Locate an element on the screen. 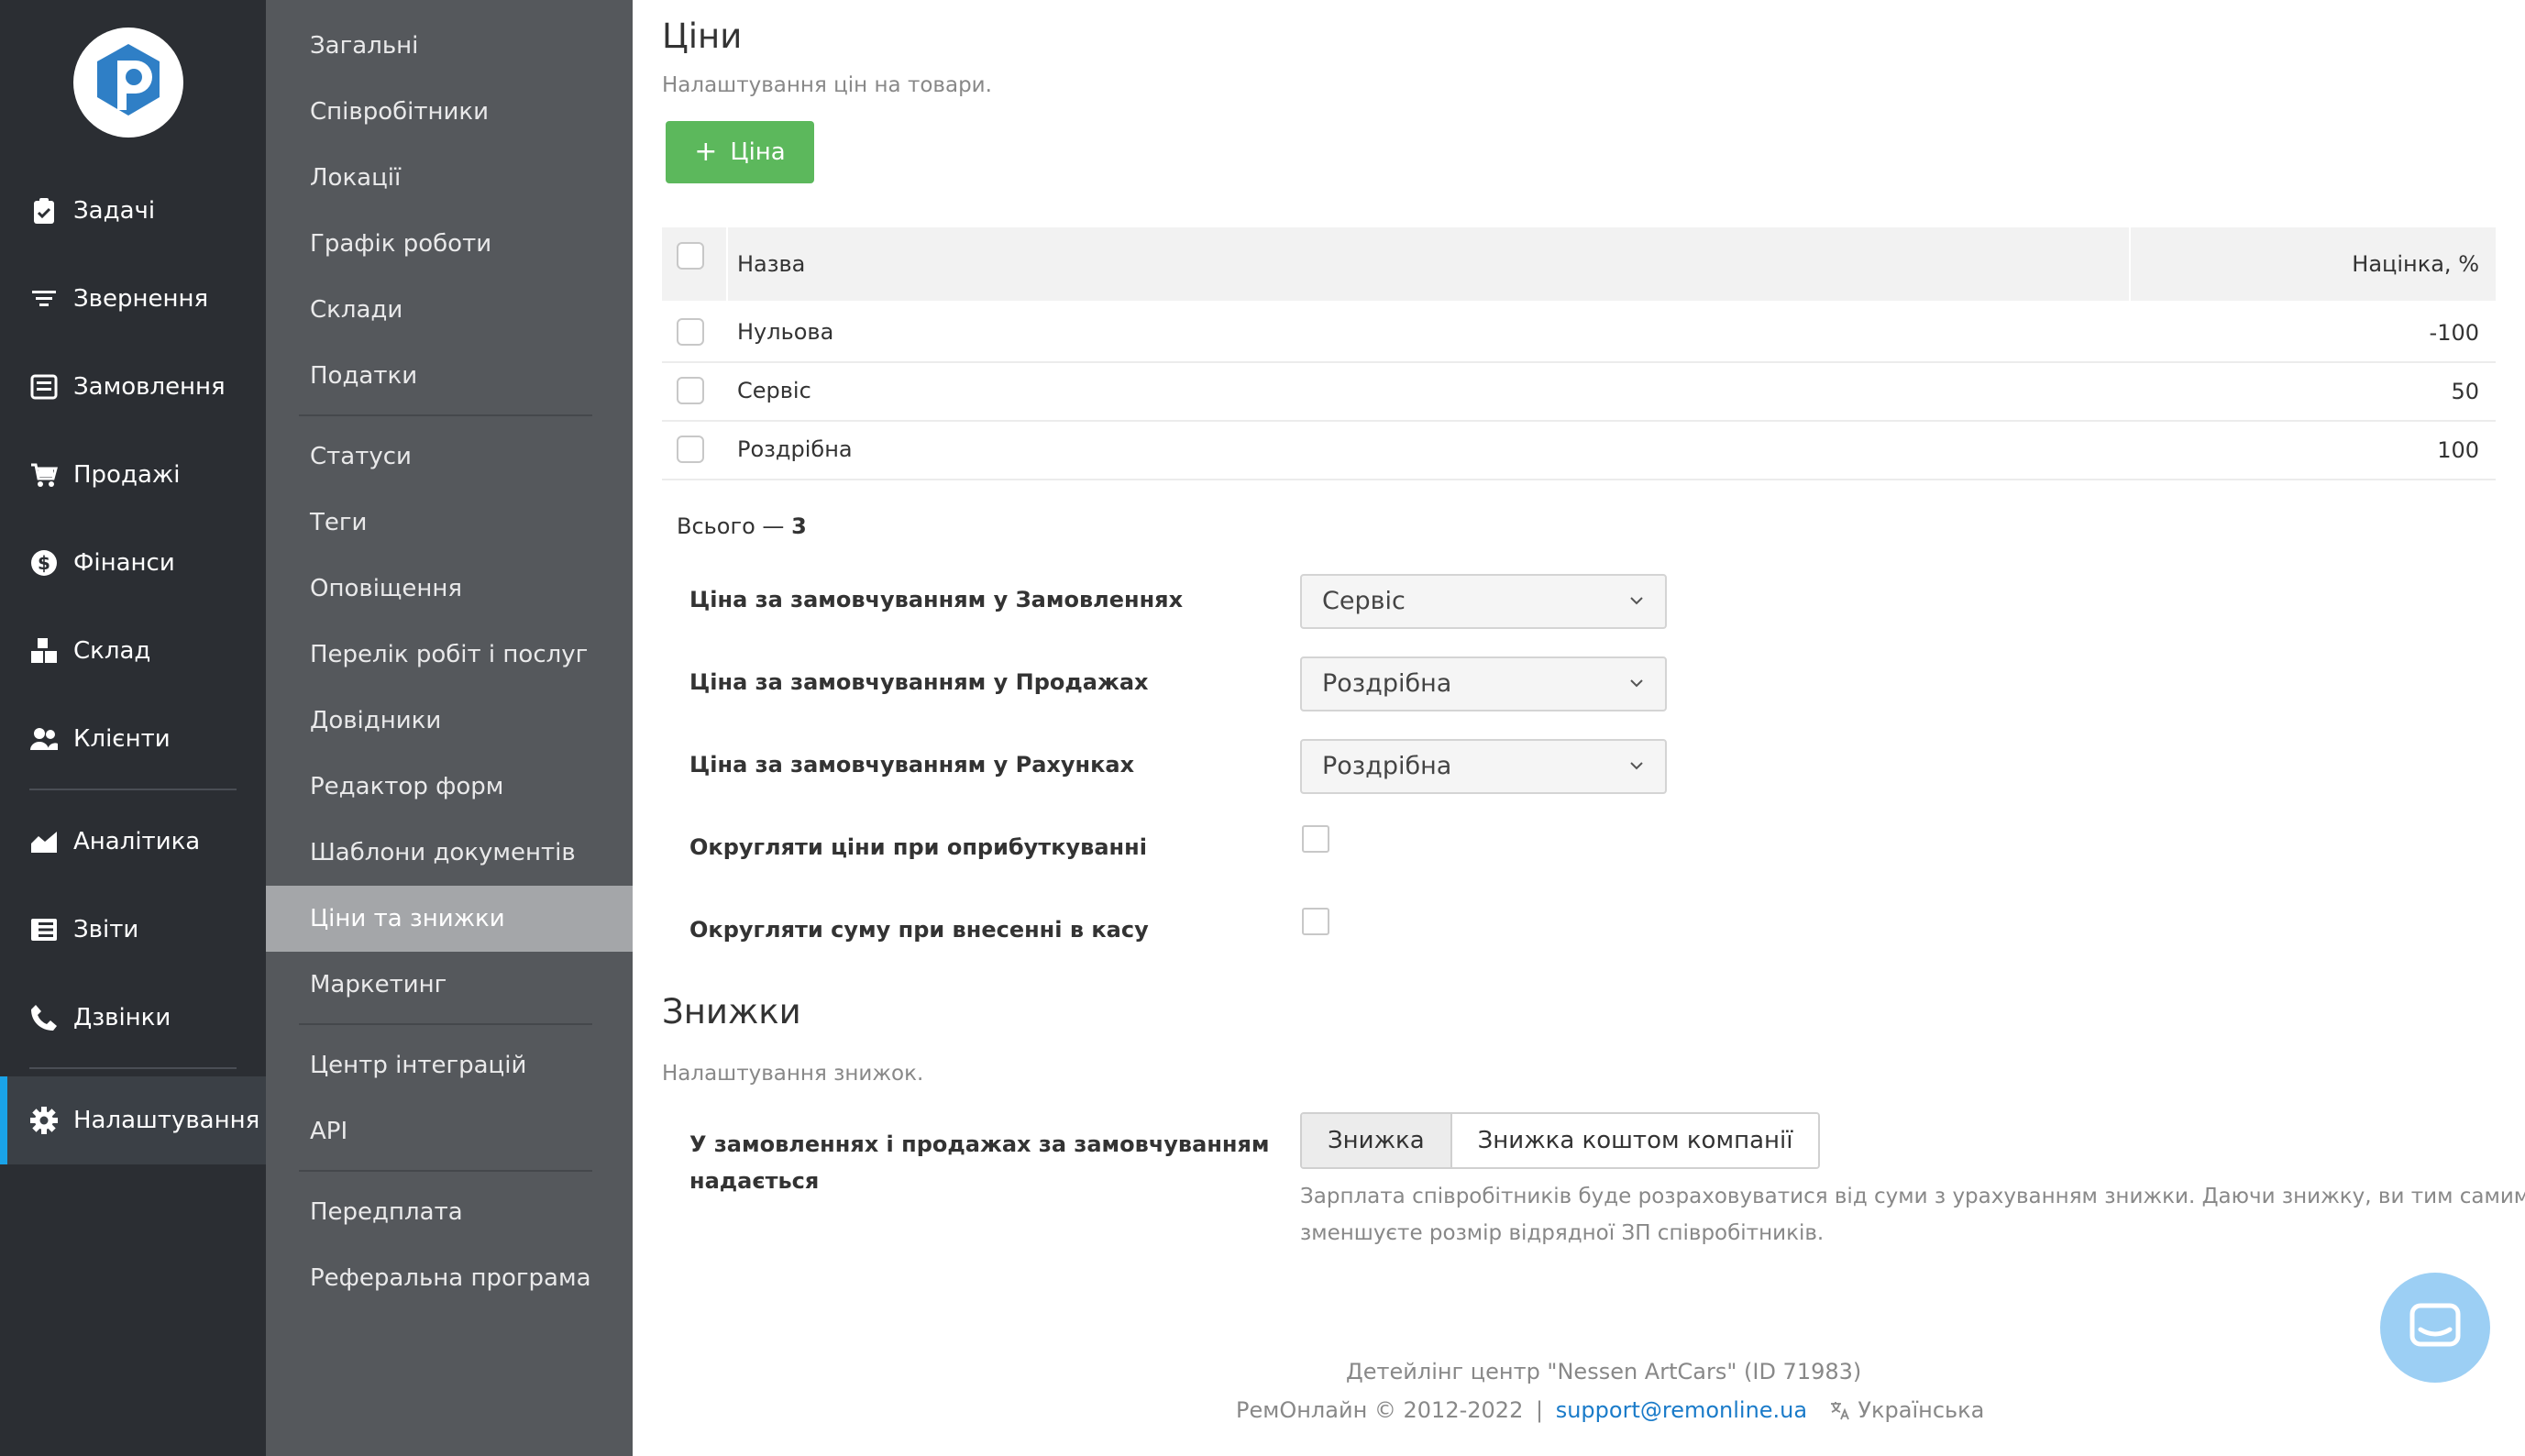 Image resolution: width=2525 pixels, height=1456 pixels. menu-item-label: Довідники is located at coordinates (376, 720).